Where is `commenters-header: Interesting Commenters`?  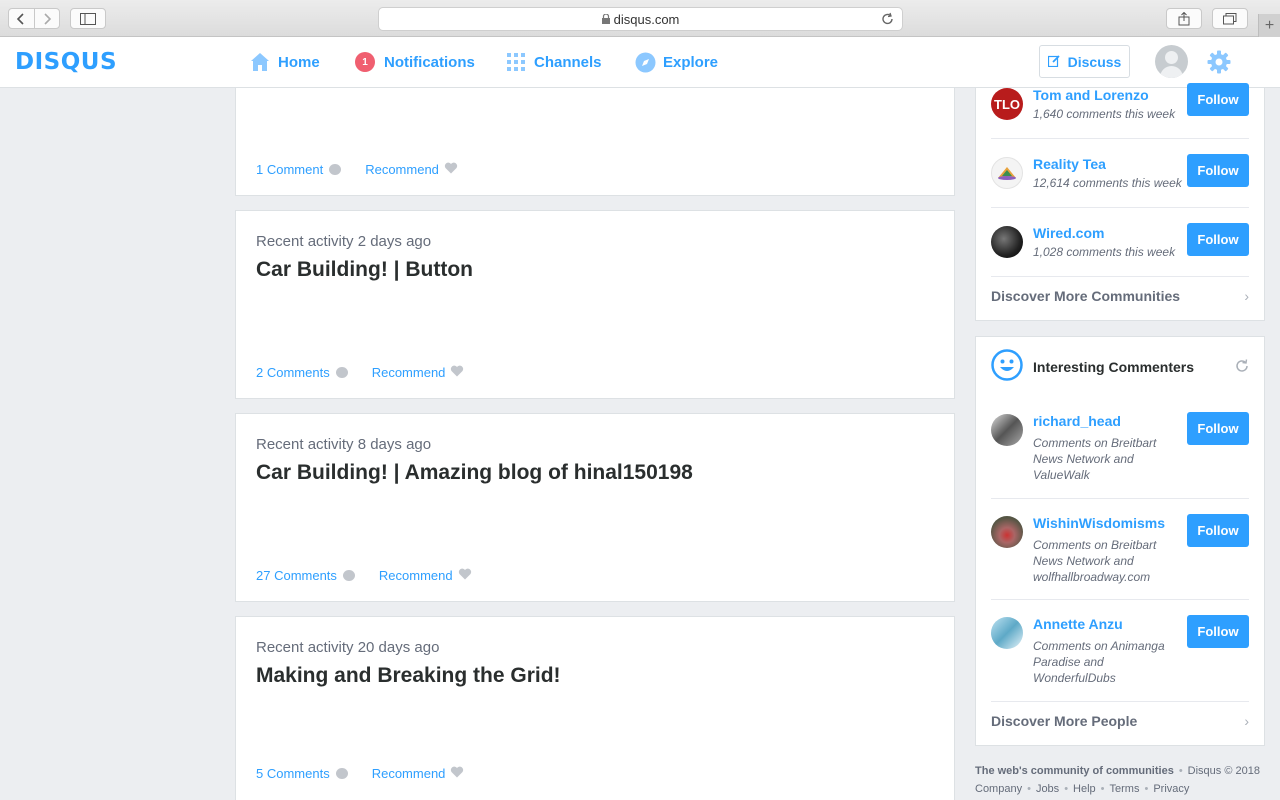
commenters-header: Interesting Commenters is located at coordinates (1120, 367).